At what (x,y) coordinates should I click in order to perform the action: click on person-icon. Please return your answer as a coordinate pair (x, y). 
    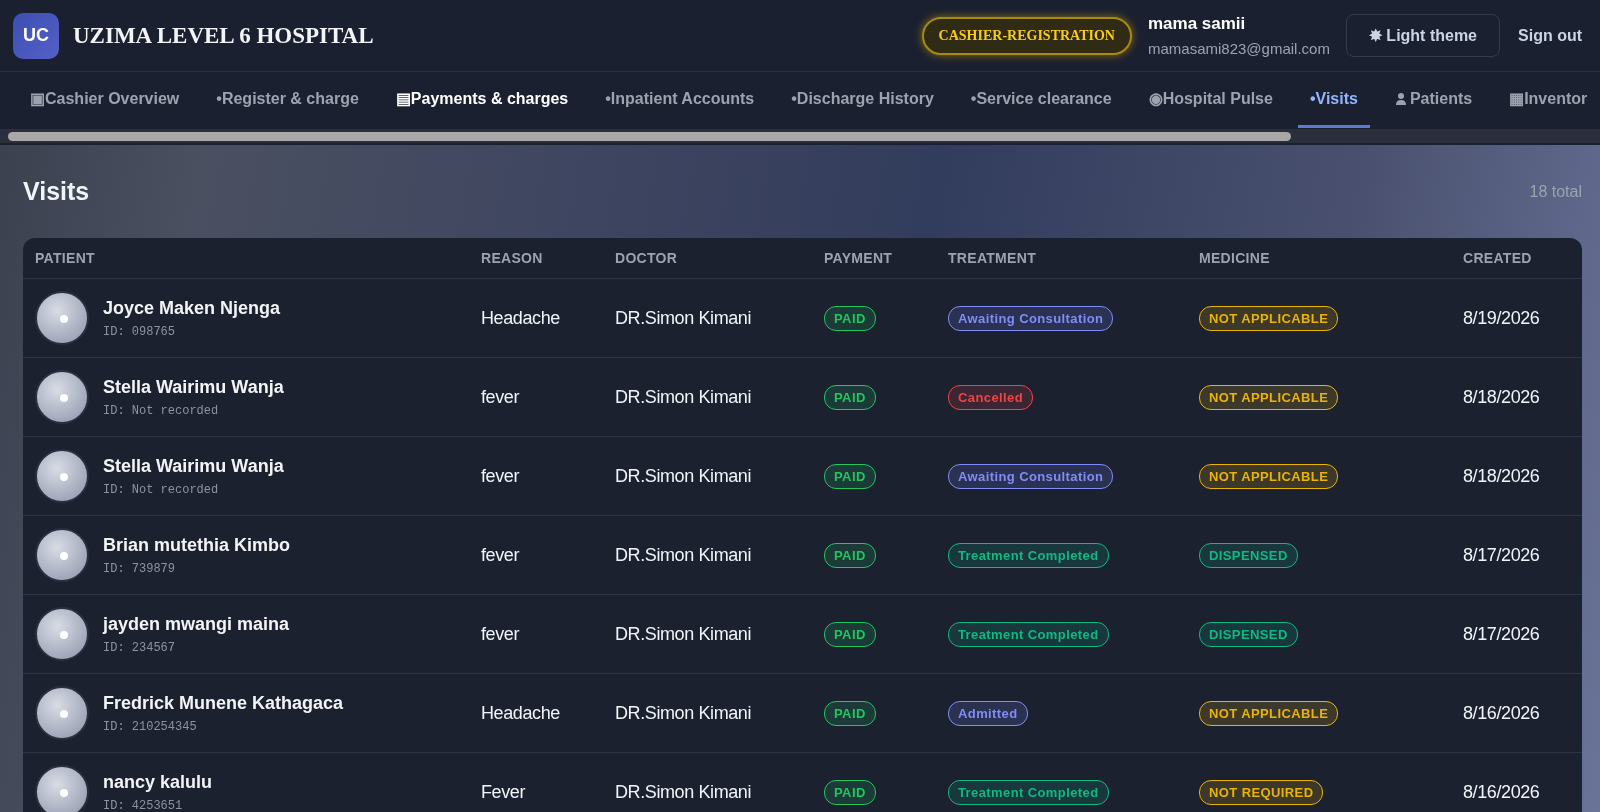
    Looking at the image, I should click on (1400, 98).